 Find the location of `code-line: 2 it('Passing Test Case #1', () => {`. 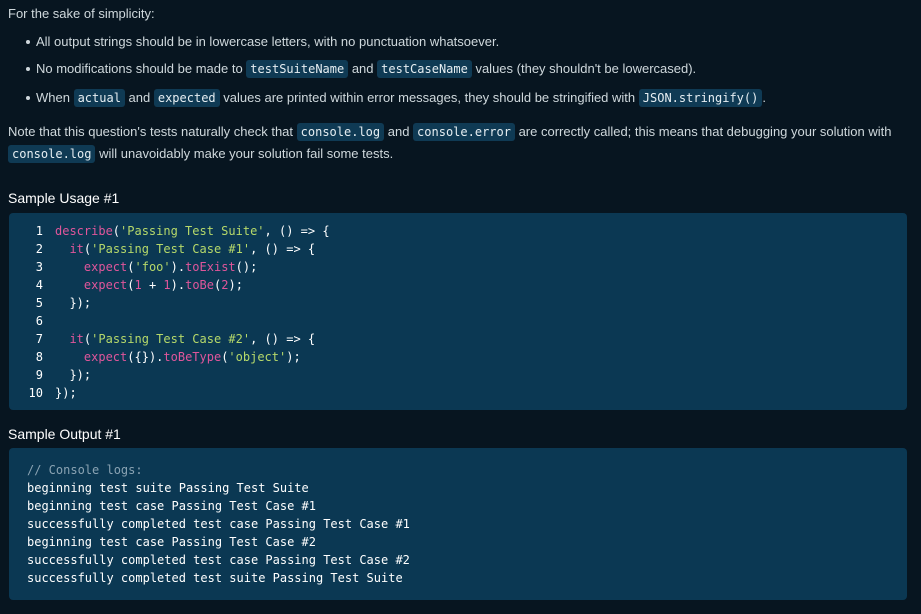

code-line: 2 it('Passing Test Case #1', () => { is located at coordinates (162, 249).